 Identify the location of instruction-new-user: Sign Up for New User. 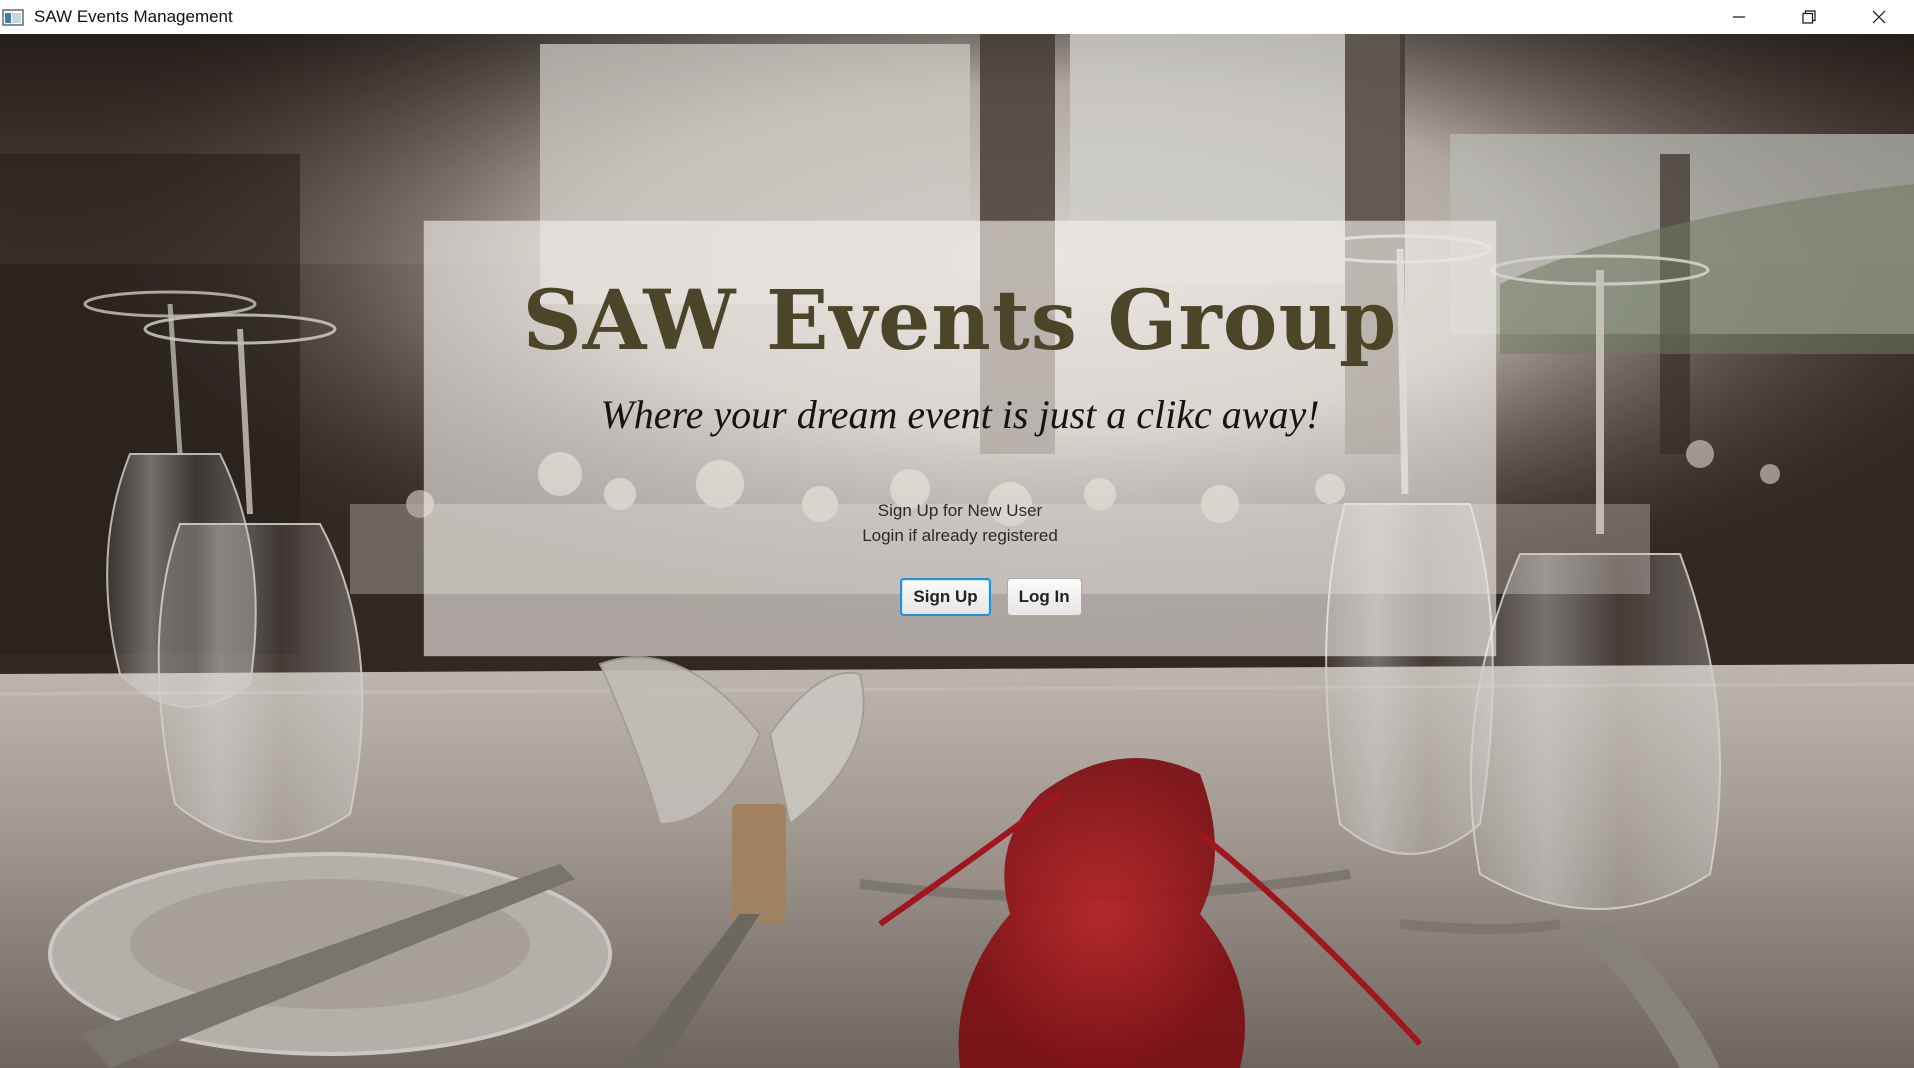
(960, 510).